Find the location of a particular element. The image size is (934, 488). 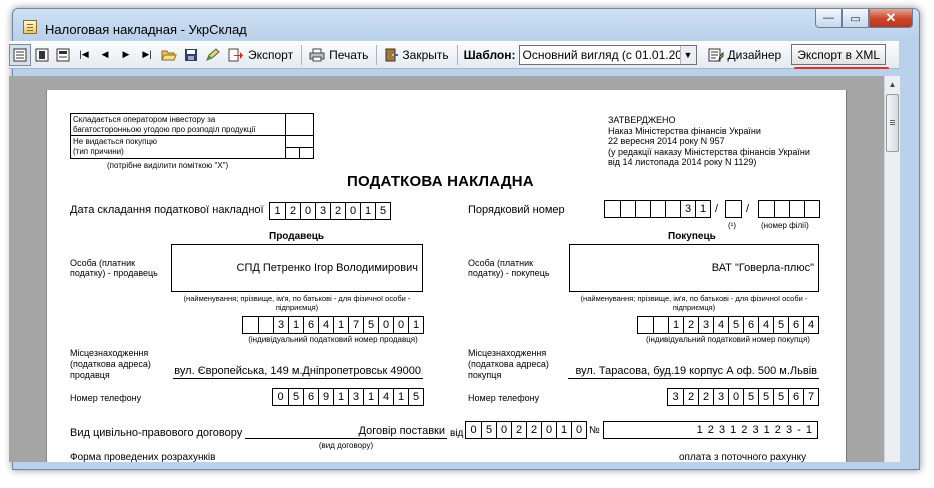

close-window-button: ✕ is located at coordinates (891, 18).